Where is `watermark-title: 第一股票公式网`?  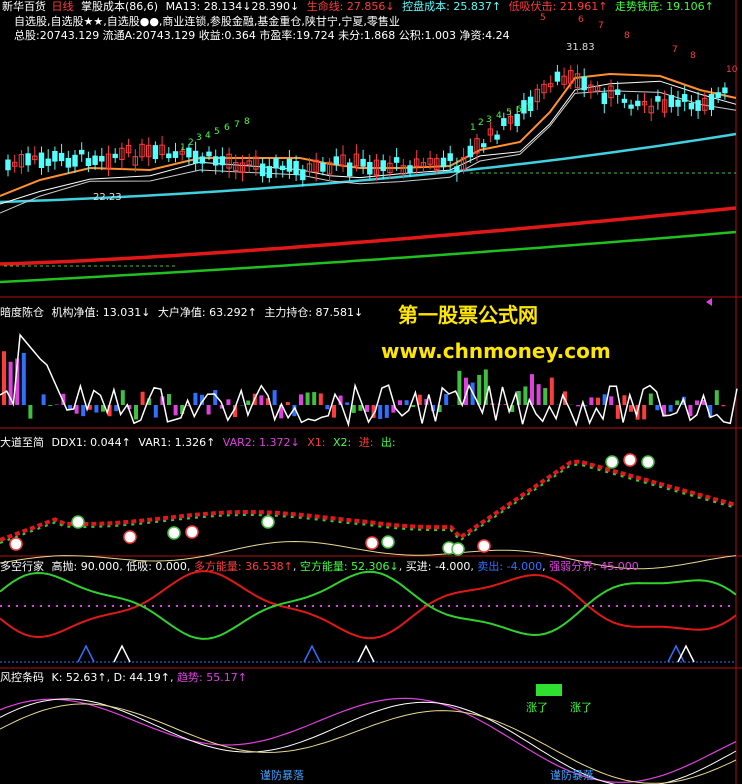
watermark-title: 第一股票公式网 is located at coordinates (468, 315).